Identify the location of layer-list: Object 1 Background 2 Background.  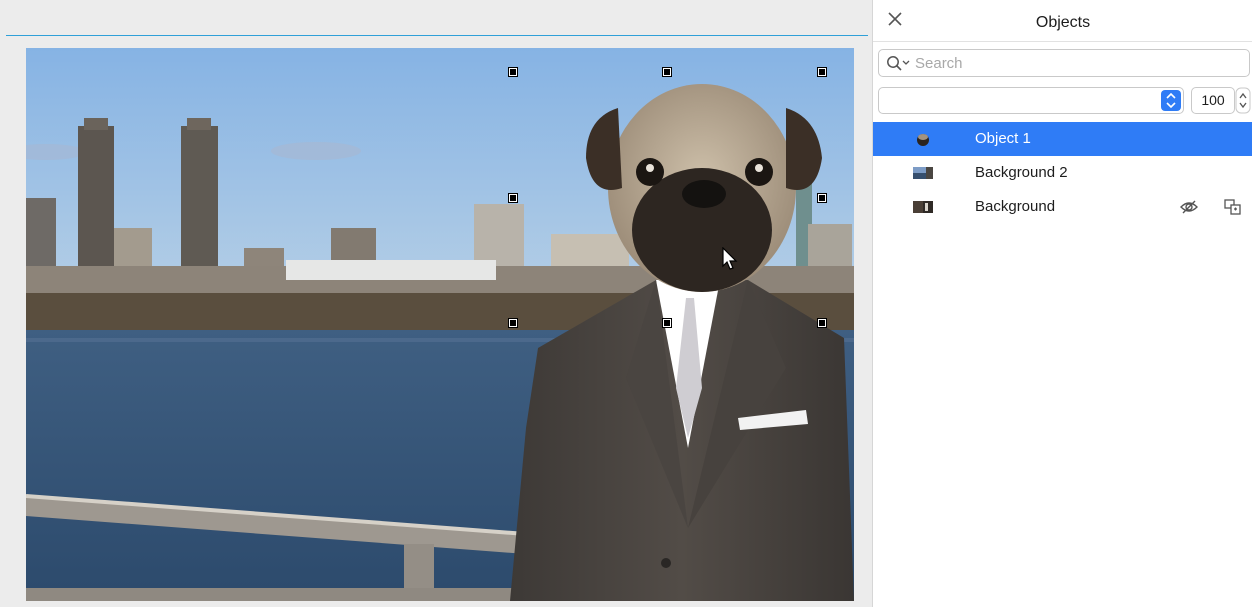
(1062, 173).